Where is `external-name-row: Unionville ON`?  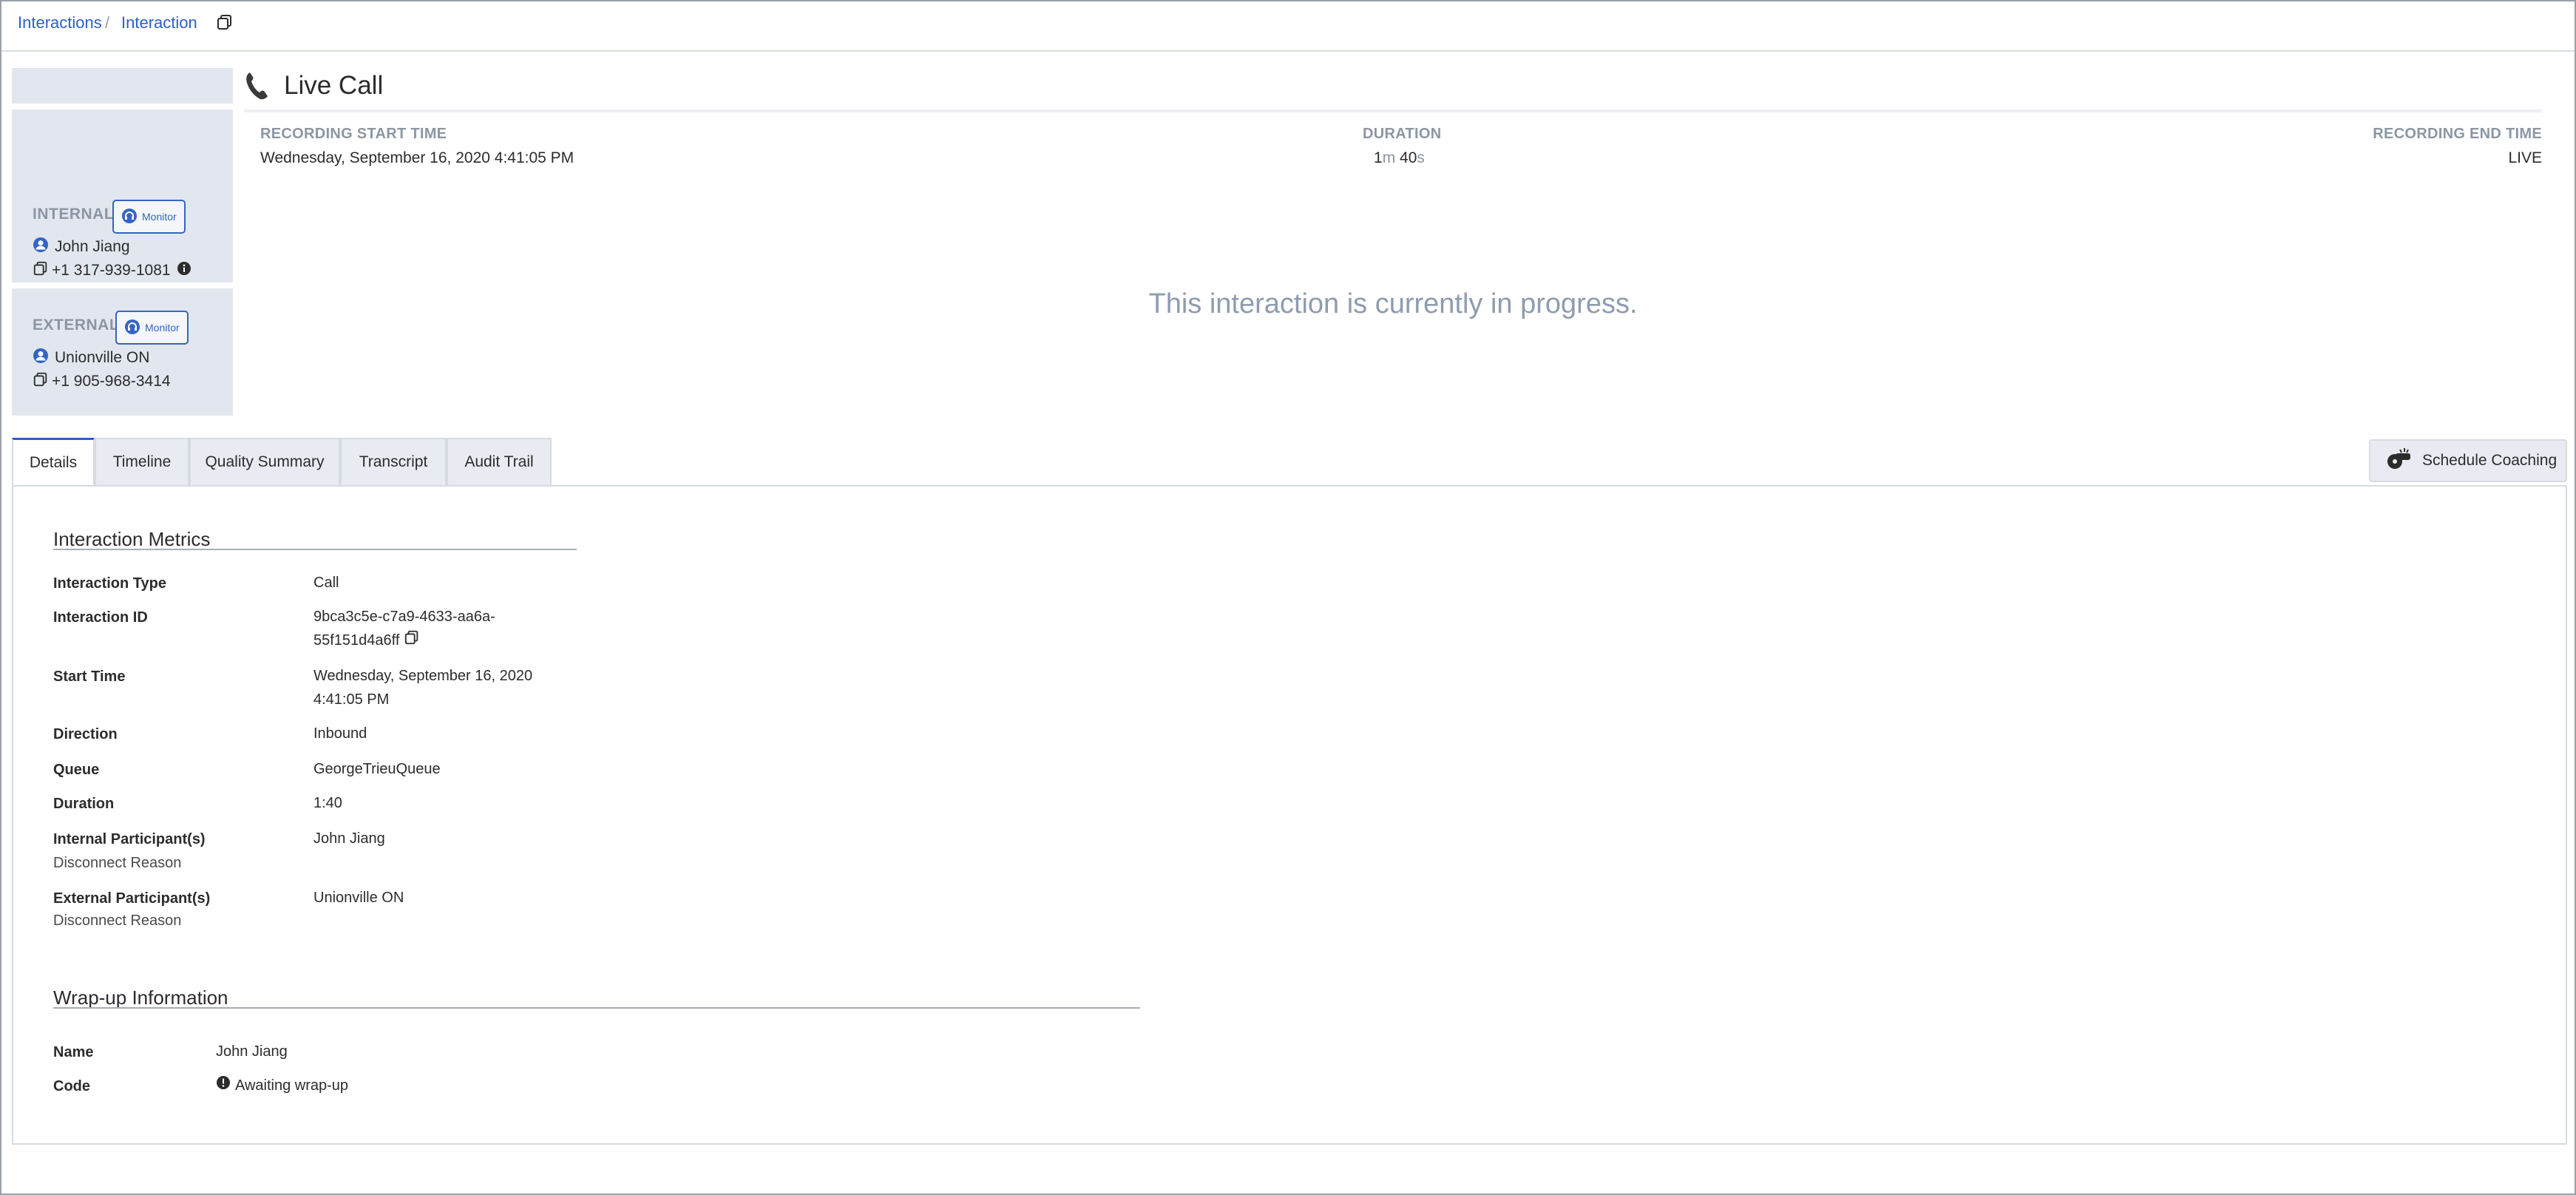
external-name-row: Unionville ON is located at coordinates (91, 358).